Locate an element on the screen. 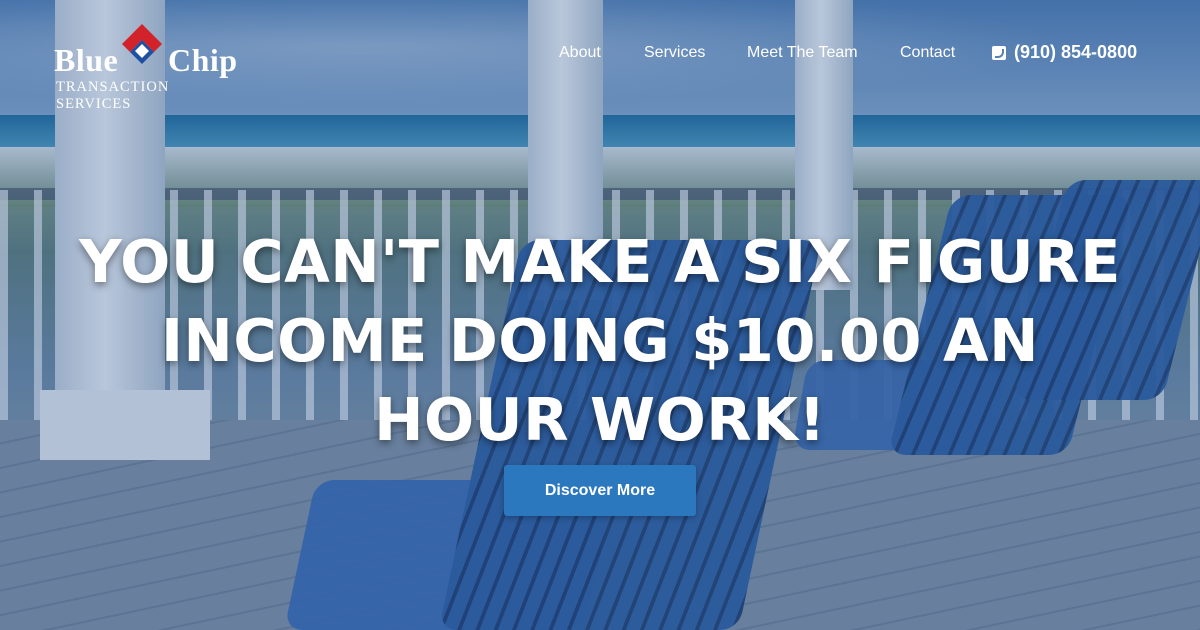  nav-about-link: About is located at coordinates (580, 53).